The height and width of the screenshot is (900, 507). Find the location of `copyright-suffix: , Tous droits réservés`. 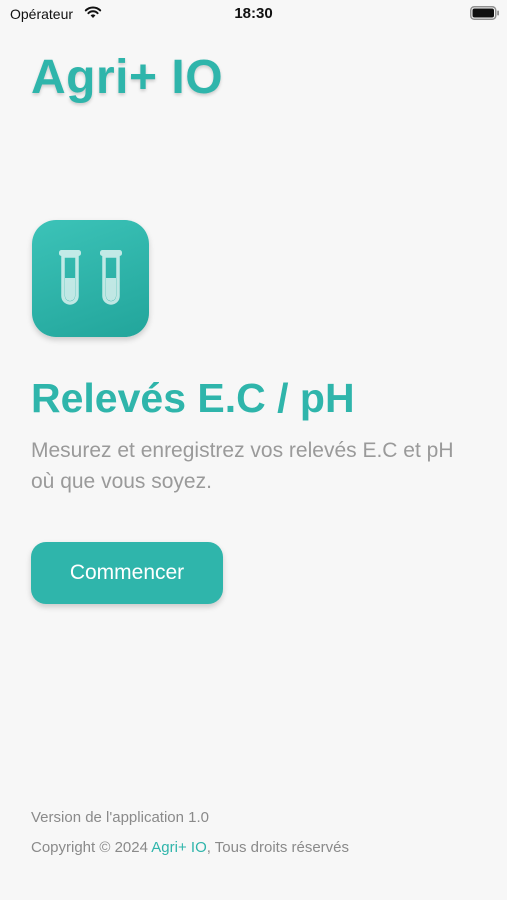

copyright-suffix: , Tous droits réservés is located at coordinates (278, 847).